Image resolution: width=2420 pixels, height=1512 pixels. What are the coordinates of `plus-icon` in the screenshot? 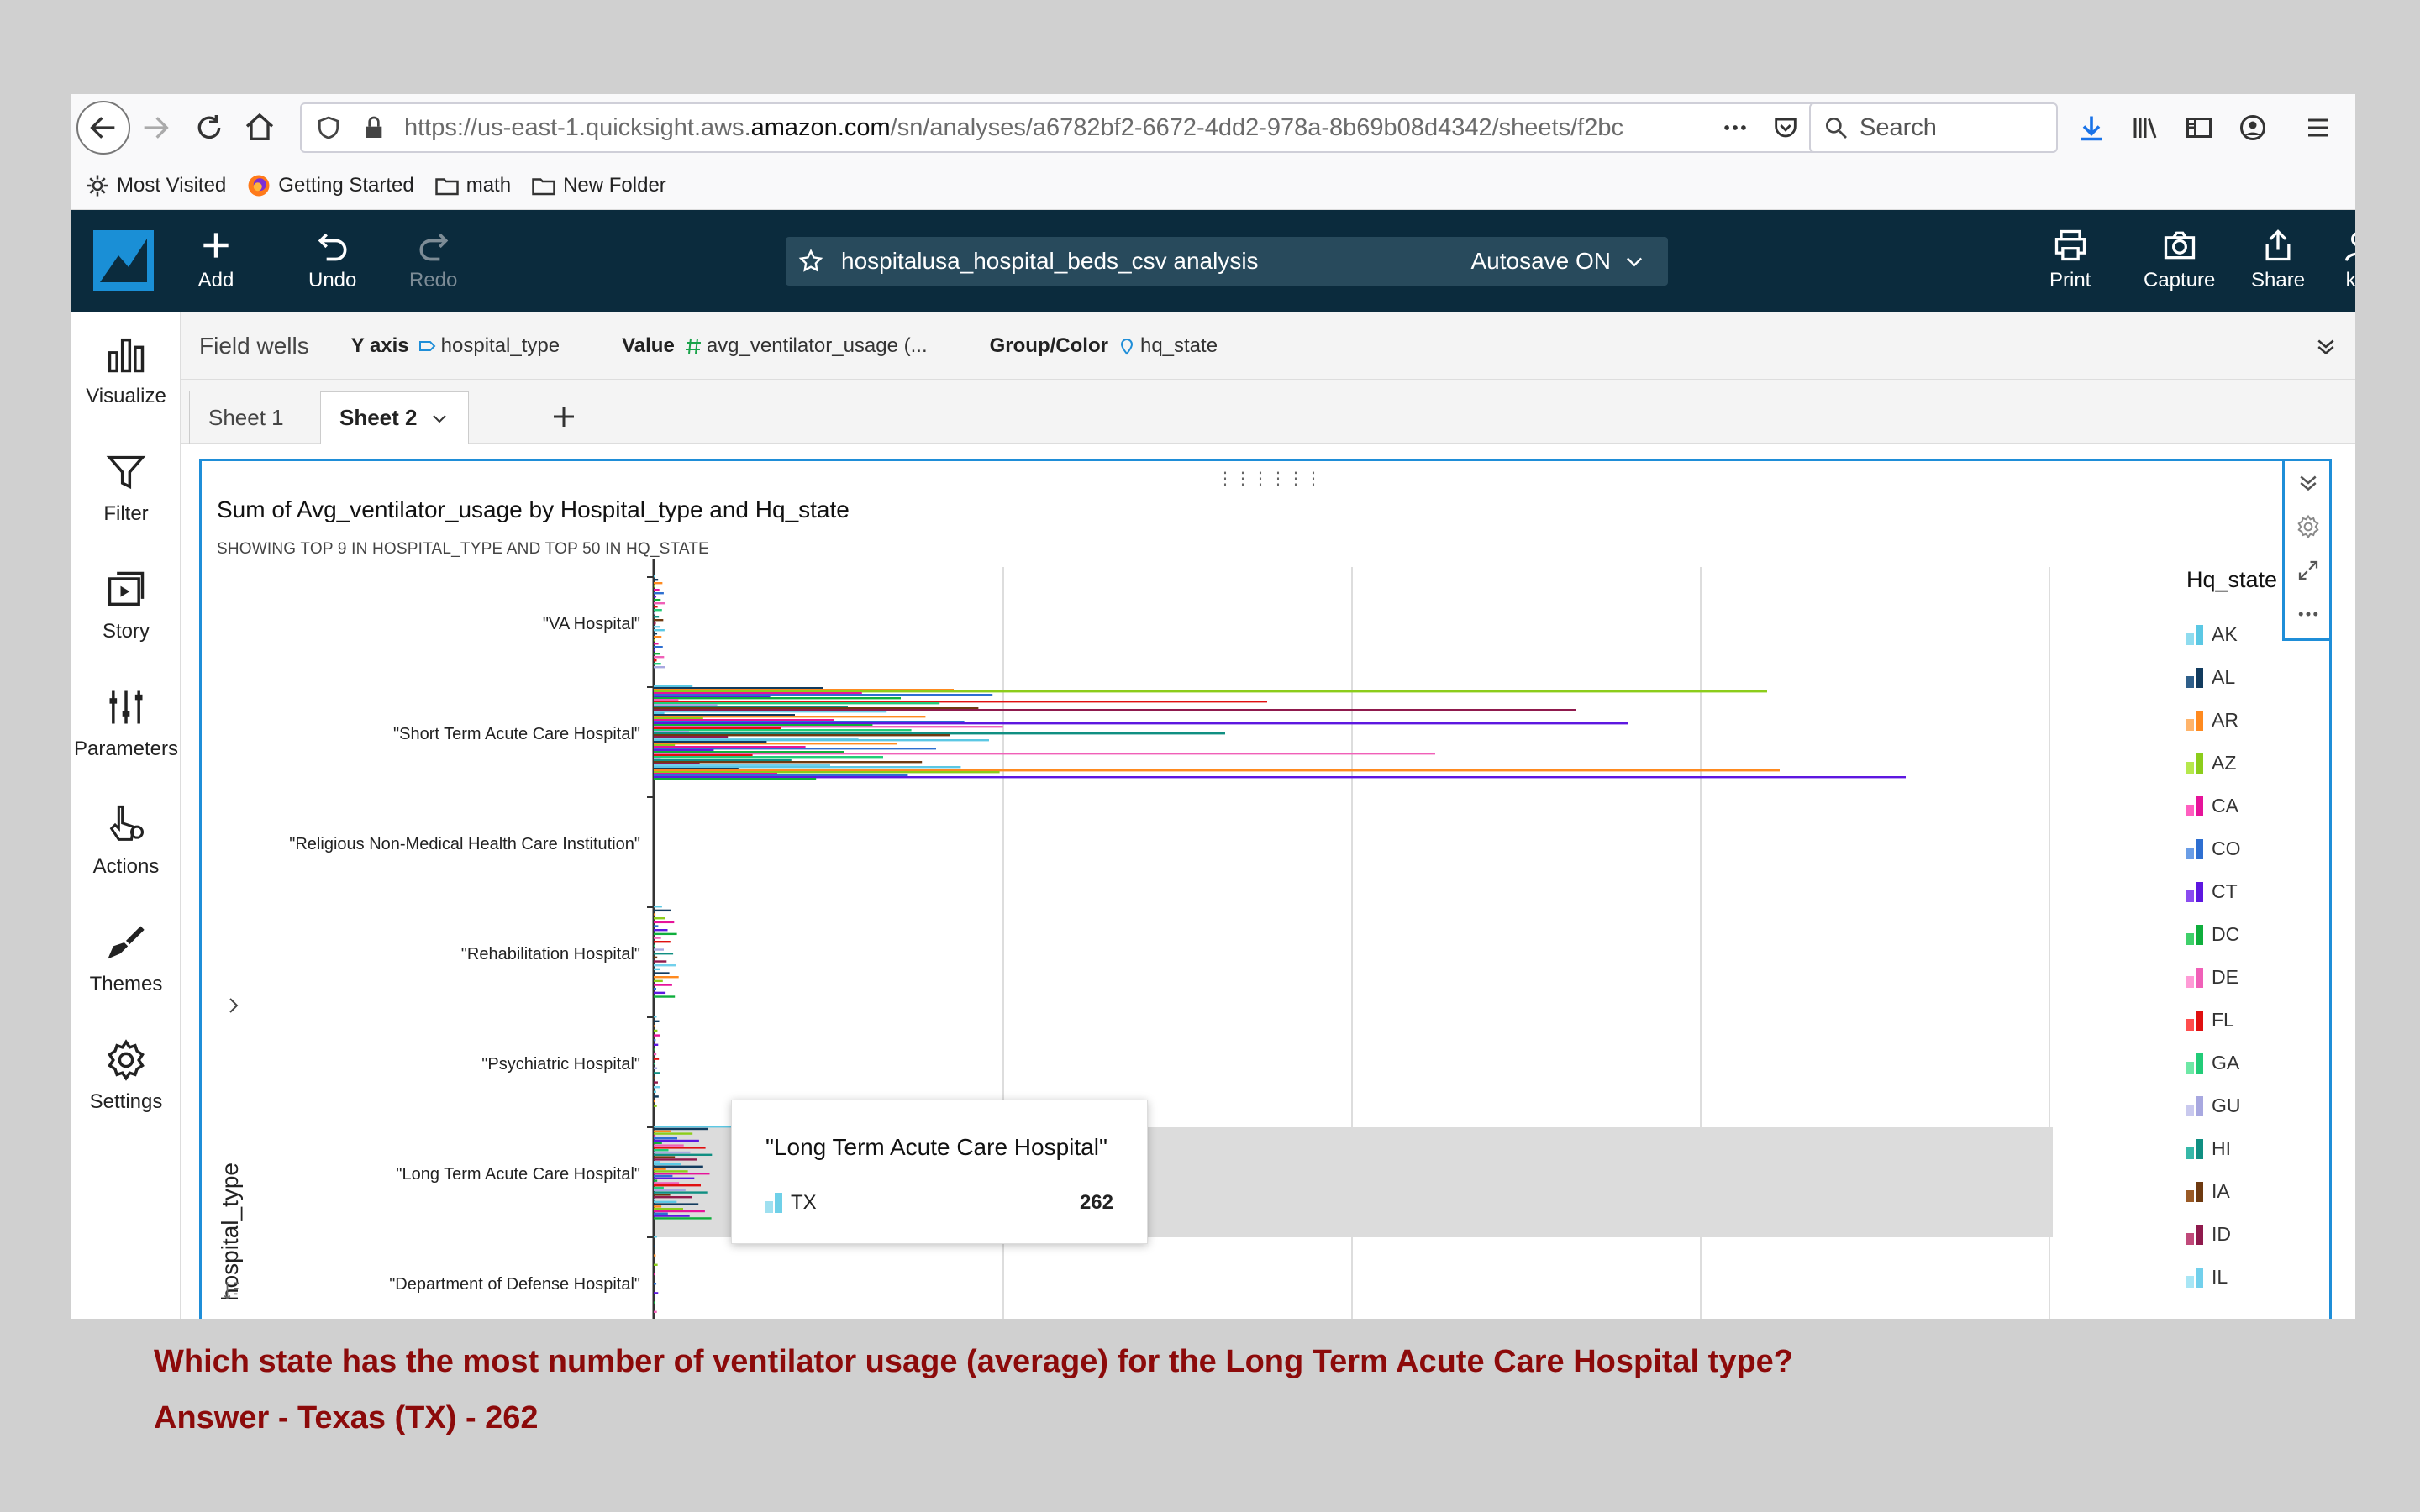 It's located at (216, 245).